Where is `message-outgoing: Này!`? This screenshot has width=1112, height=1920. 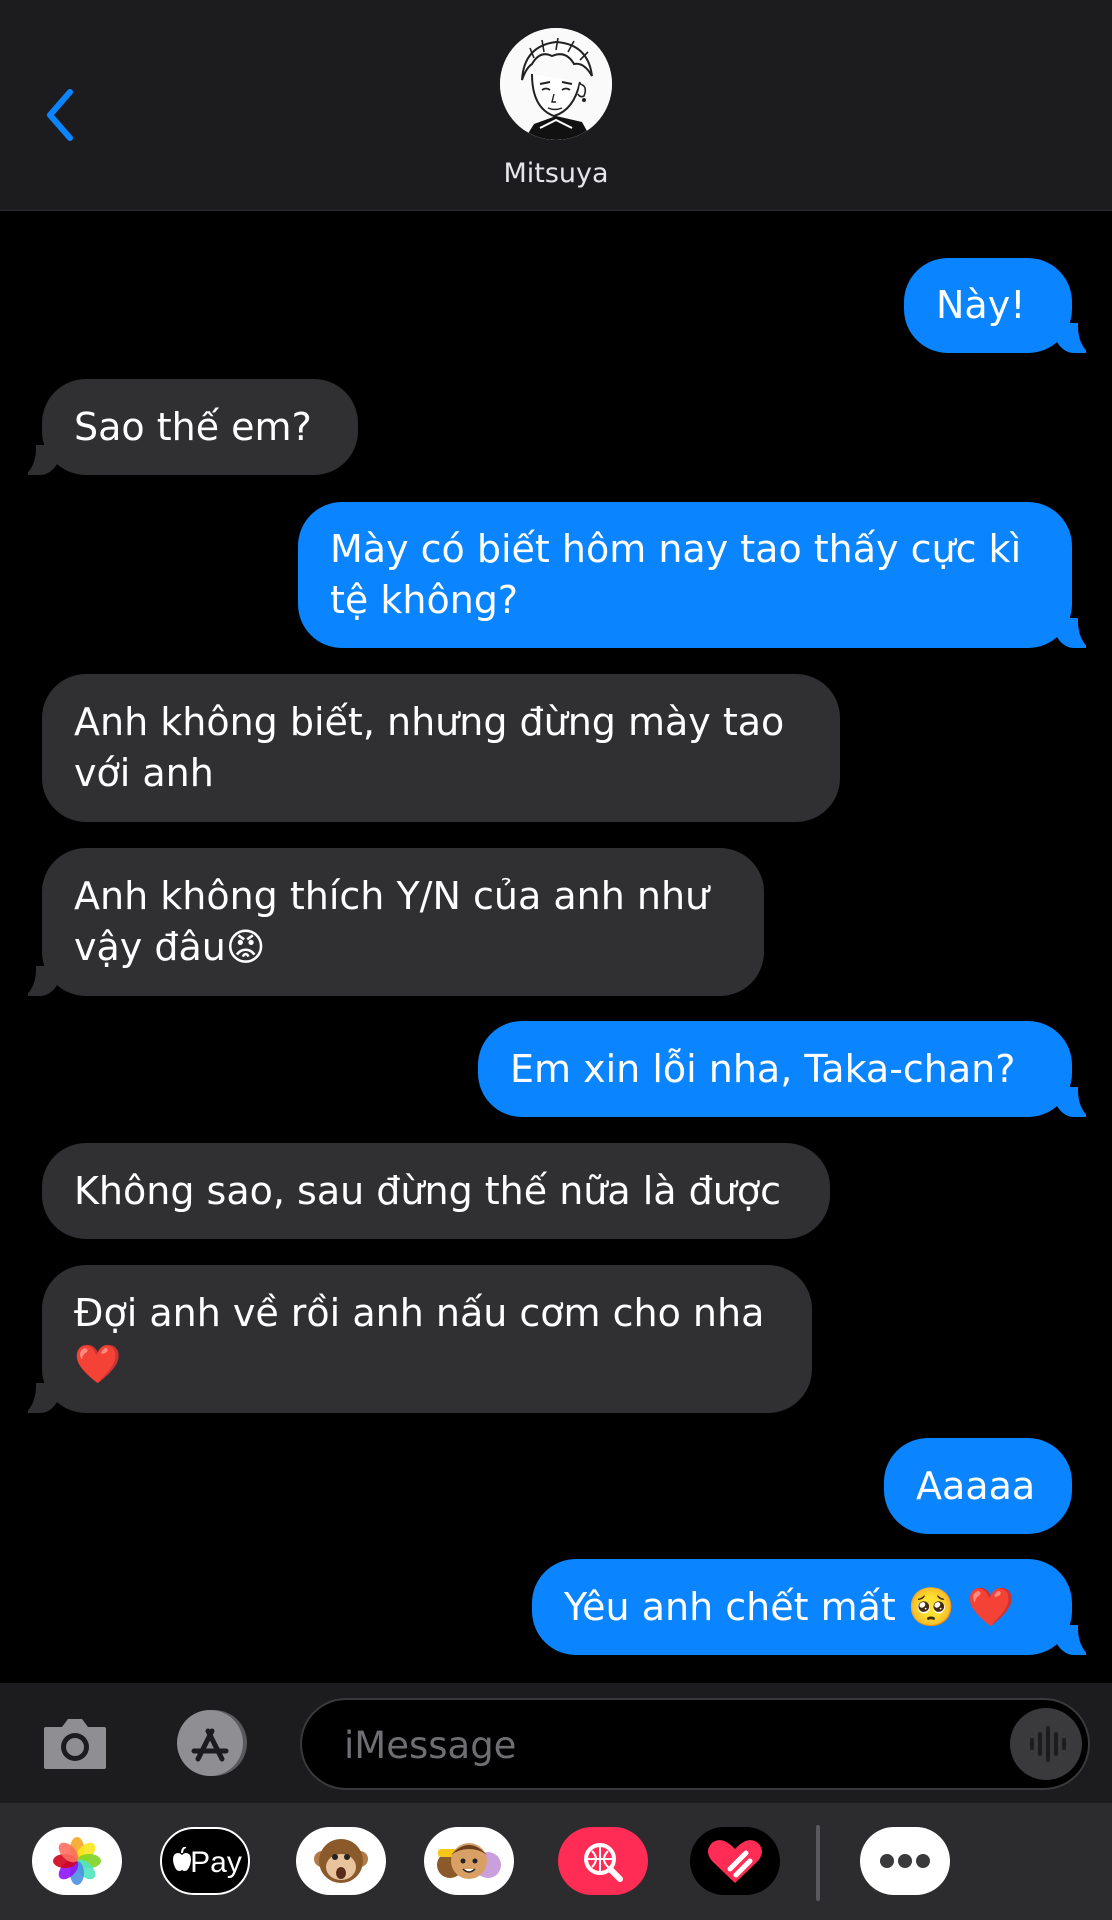 message-outgoing: Này! is located at coordinates (1005, 306).